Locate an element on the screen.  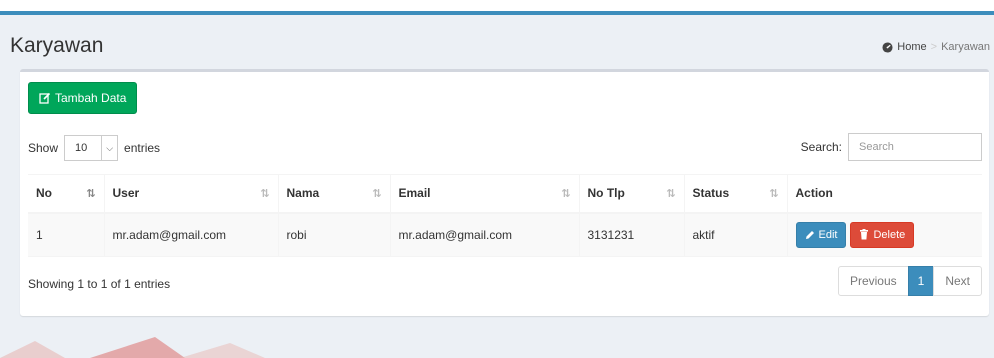
dashboard-icon is located at coordinates (887, 47).